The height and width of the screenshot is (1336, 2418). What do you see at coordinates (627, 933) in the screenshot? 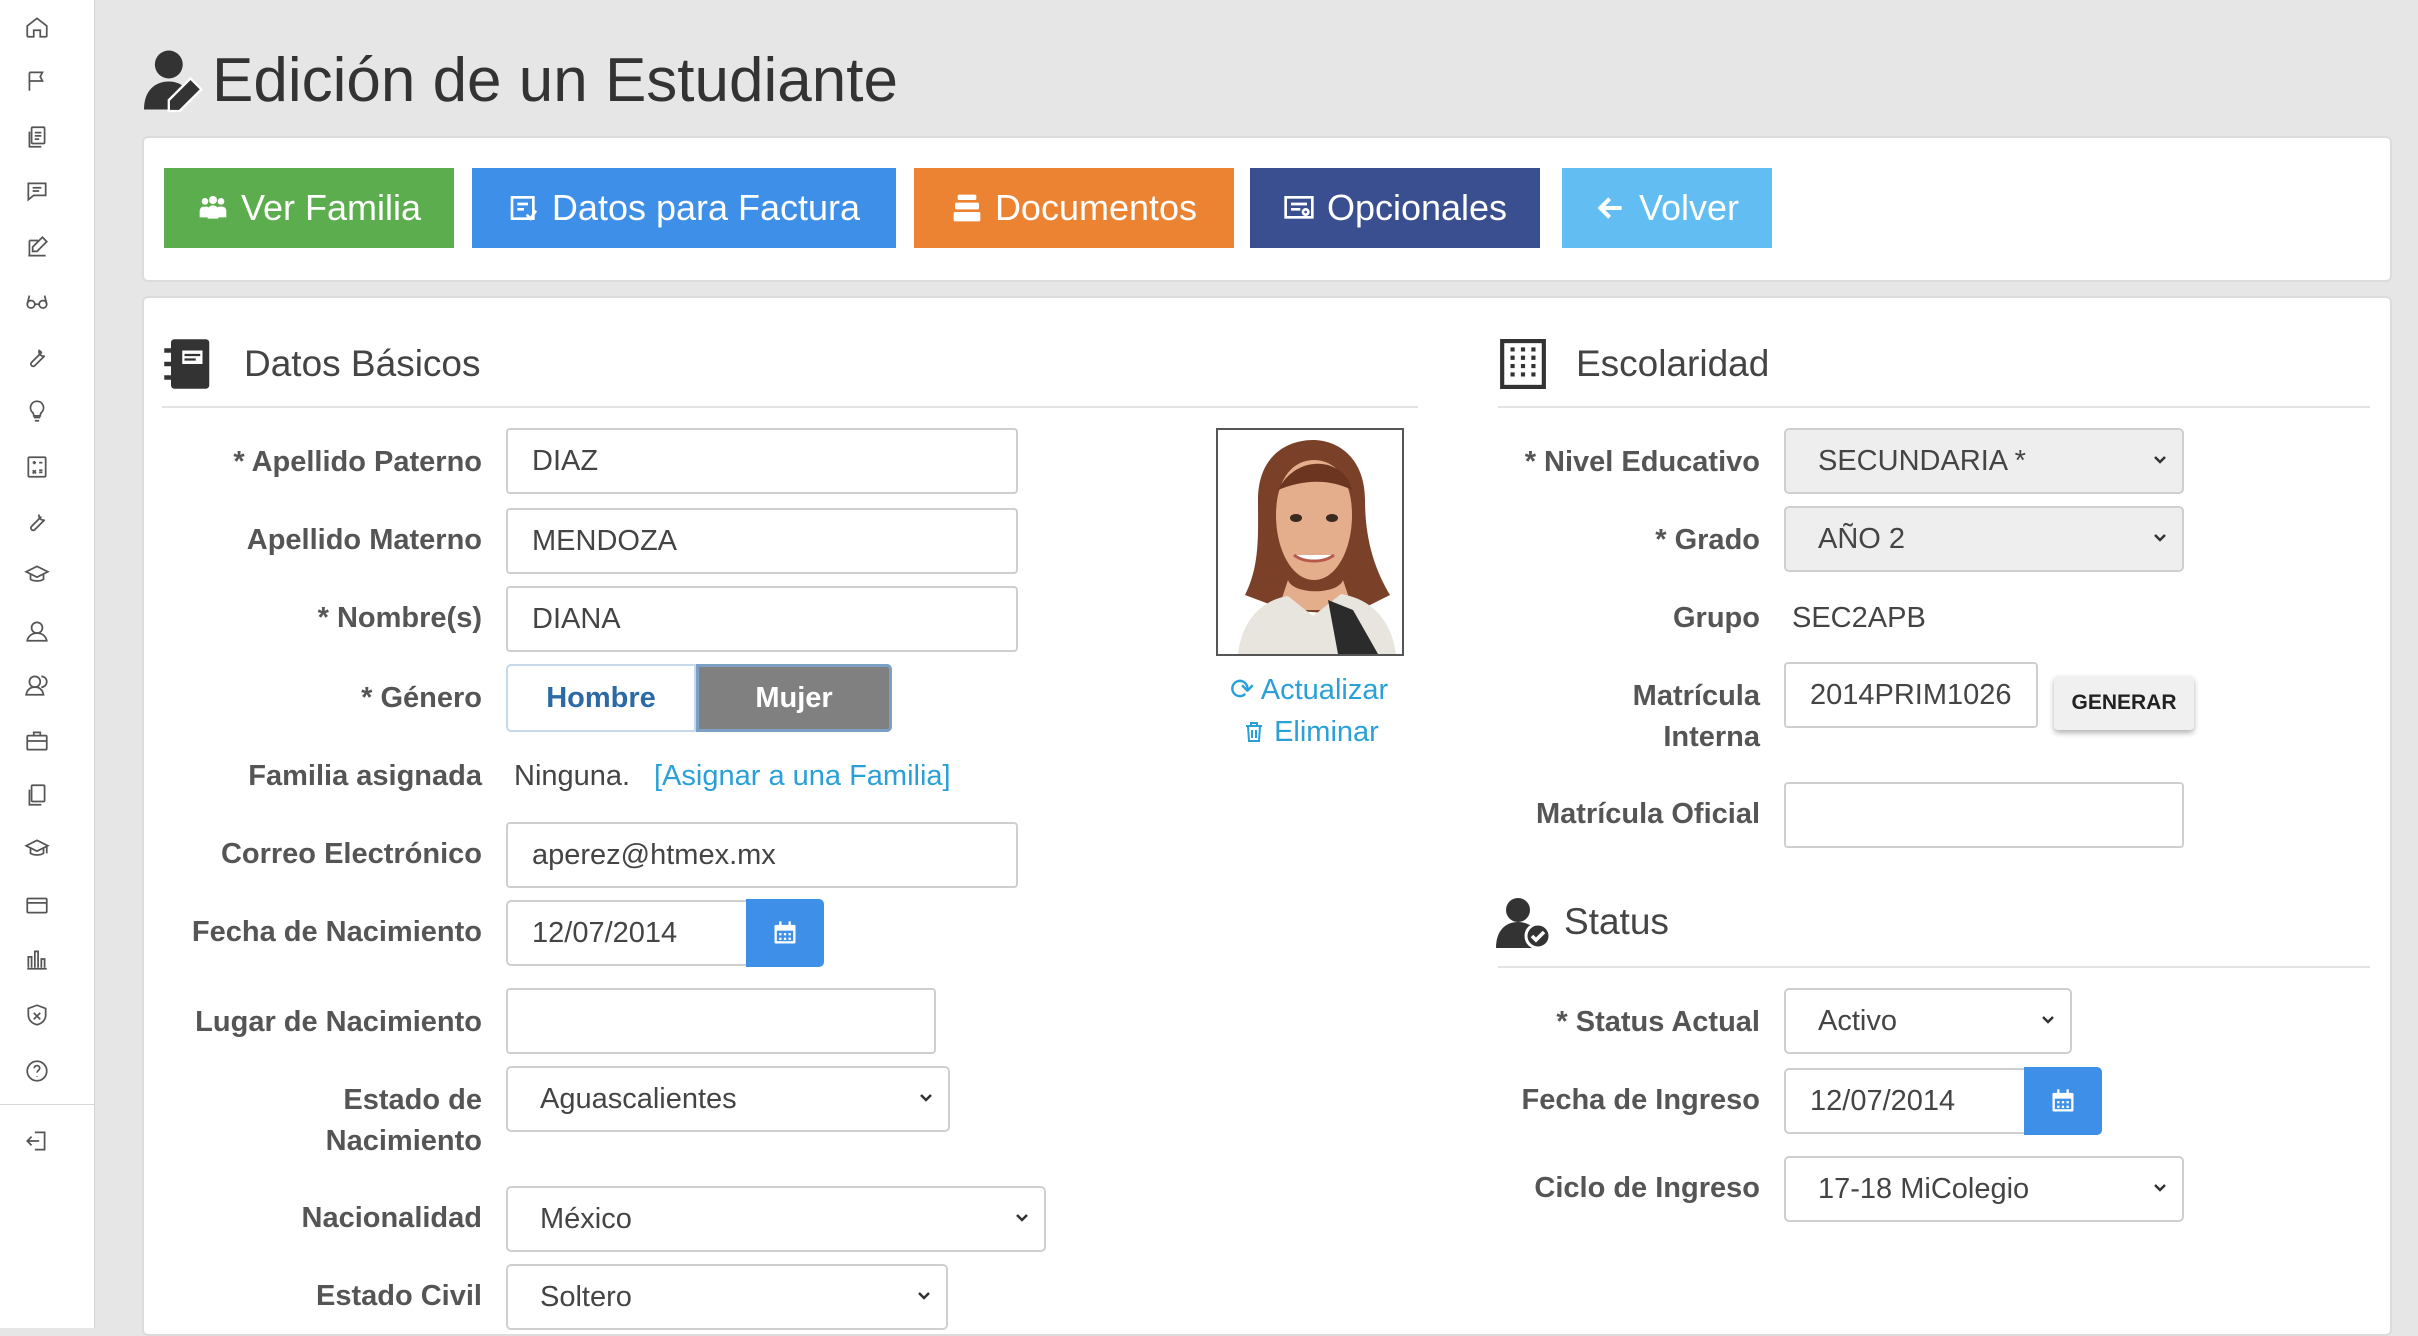
I see `fecha-nacimiento-input: 12/07/2014` at bounding box center [627, 933].